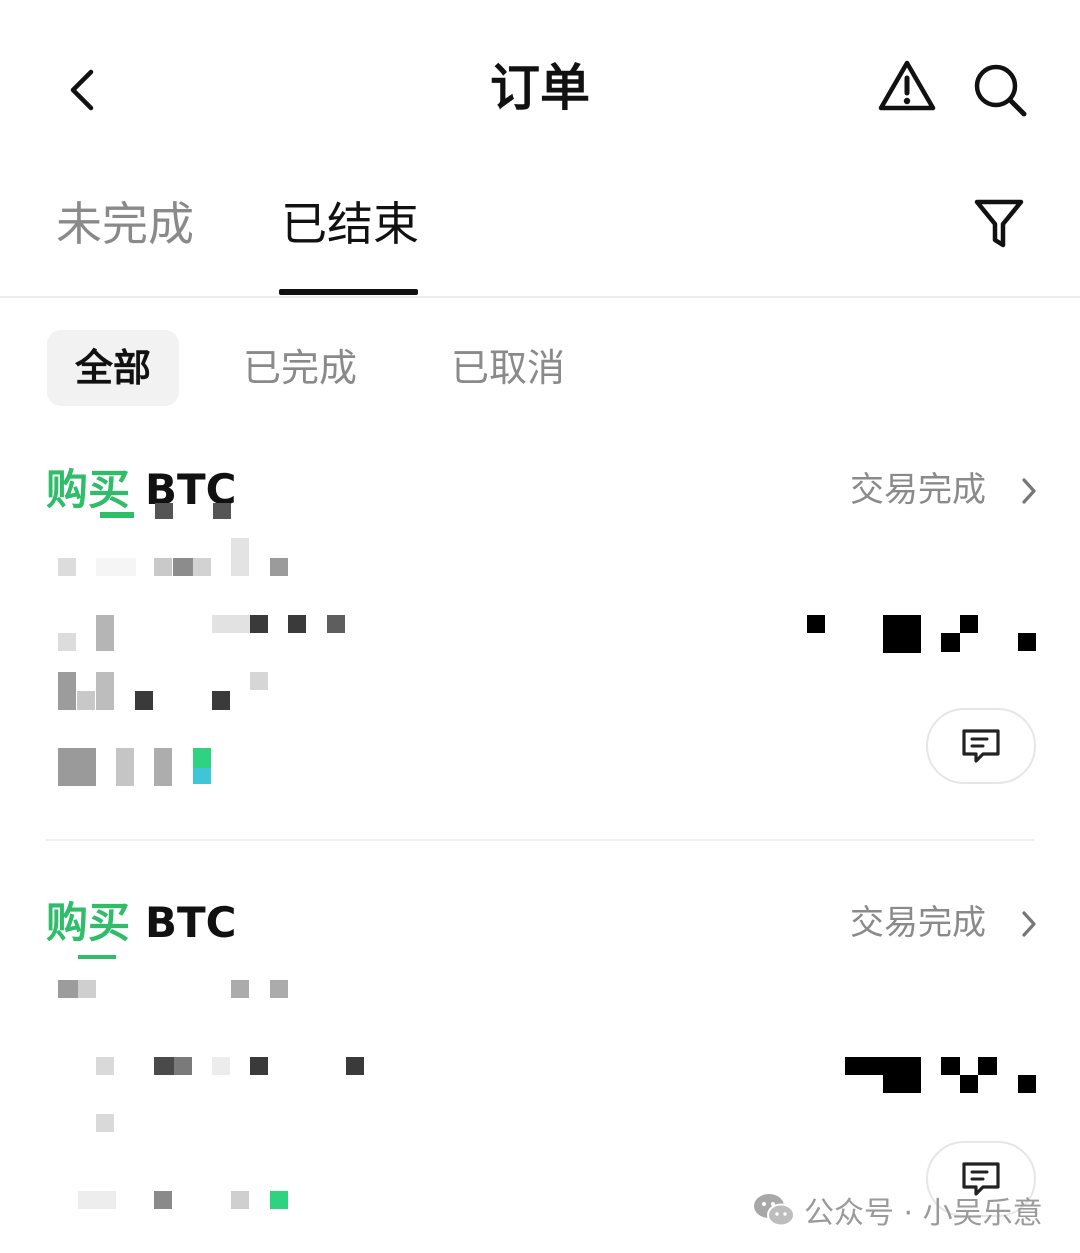 The height and width of the screenshot is (1253, 1080). I want to click on search-icon, so click(1000, 90).